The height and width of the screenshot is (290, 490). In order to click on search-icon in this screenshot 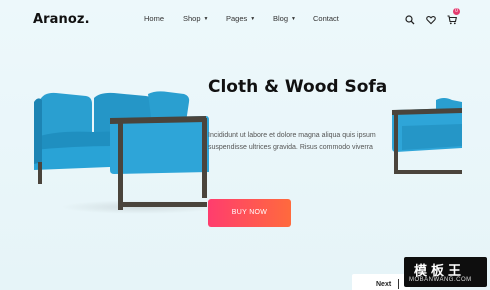, I will do `click(411, 18)`.